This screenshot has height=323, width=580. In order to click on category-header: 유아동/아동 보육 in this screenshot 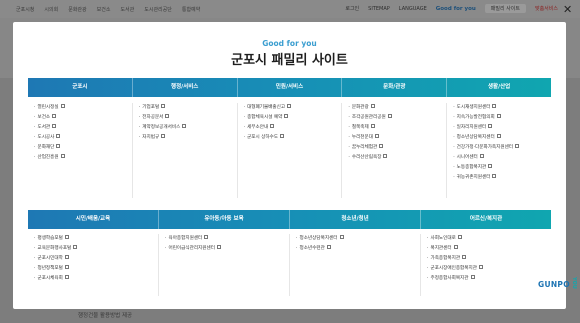, I will do `click(223, 219)`.